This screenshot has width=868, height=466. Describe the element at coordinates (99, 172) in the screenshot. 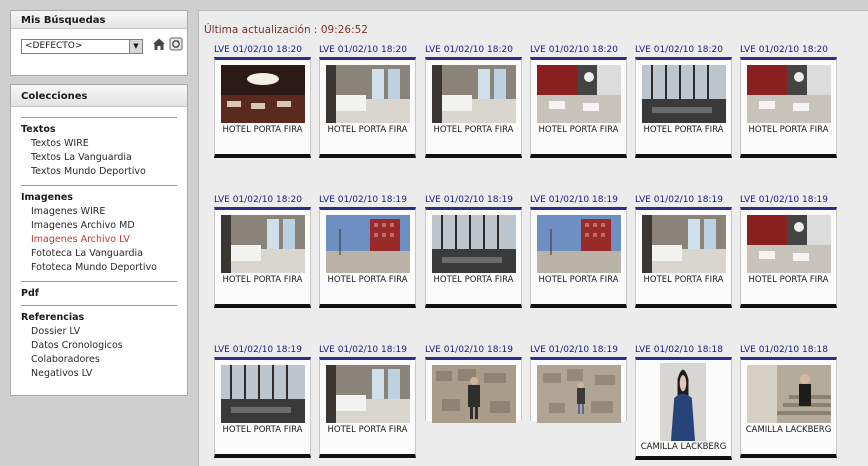

I see `sidebar-item: Textos Mundo Deportivo` at that location.